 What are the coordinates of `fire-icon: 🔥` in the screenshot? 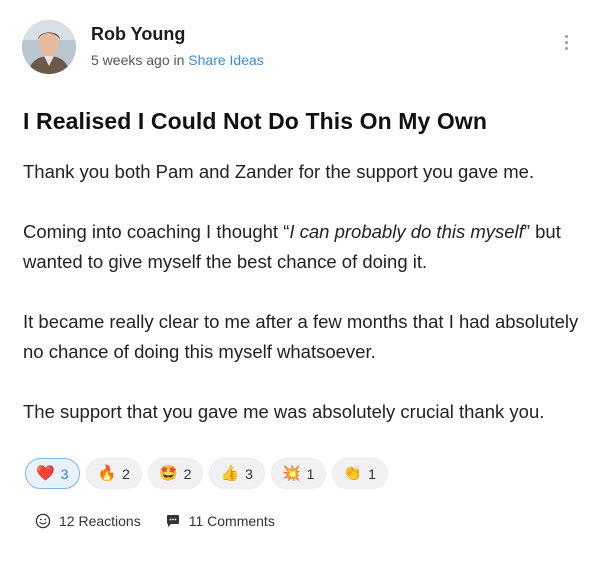 It's located at (107, 473).